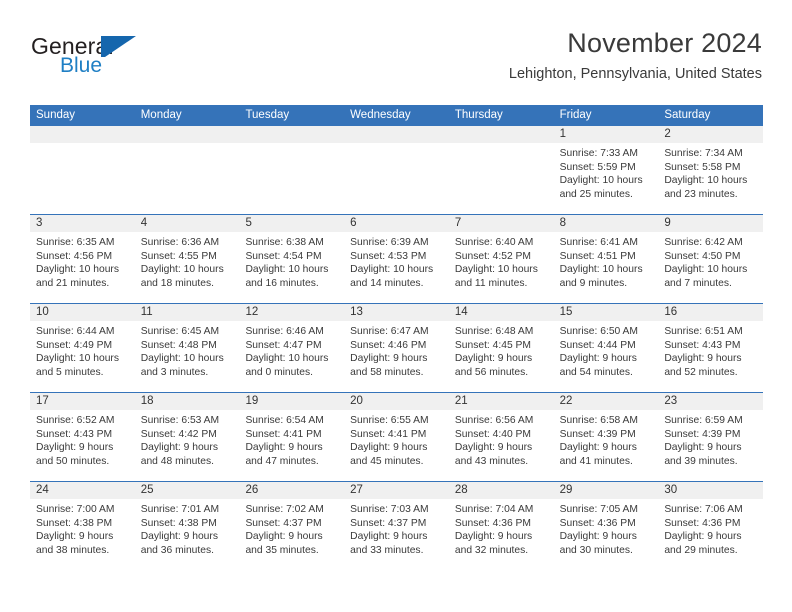 The image size is (792, 612). What do you see at coordinates (267, 115) in the screenshot?
I see `weekday-tuesday: Tuesday` at bounding box center [267, 115].